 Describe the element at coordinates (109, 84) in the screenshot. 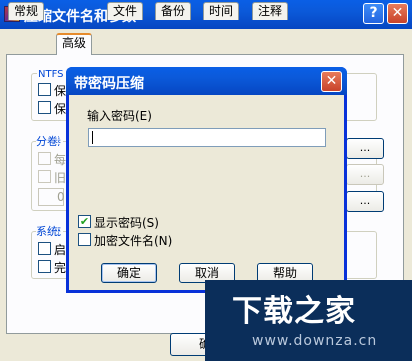

I see `dialog-title: 带密码压缩` at that location.